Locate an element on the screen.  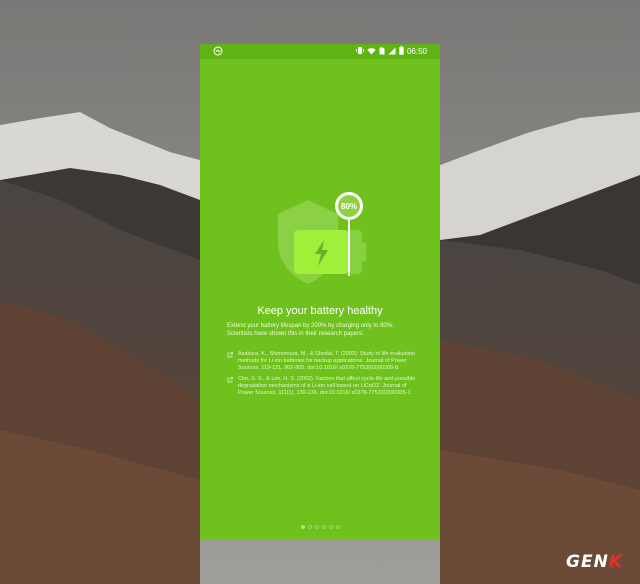
page-indicator is located at coordinates (320, 527).